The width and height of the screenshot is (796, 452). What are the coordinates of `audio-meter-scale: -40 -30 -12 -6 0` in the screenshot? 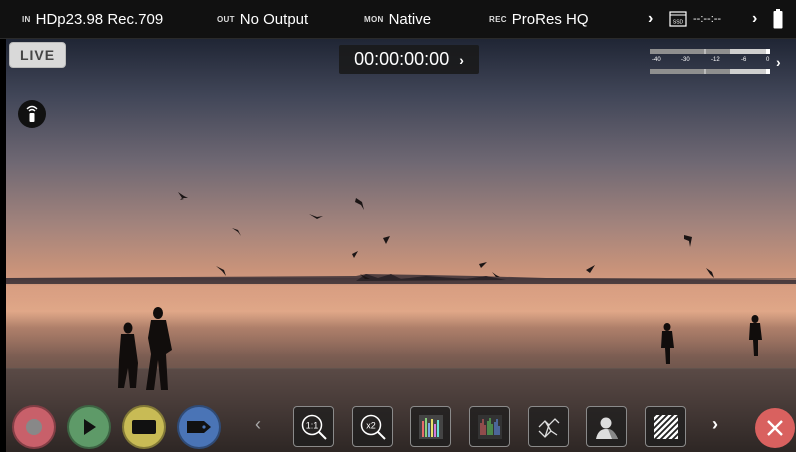 It's located at (711, 62).